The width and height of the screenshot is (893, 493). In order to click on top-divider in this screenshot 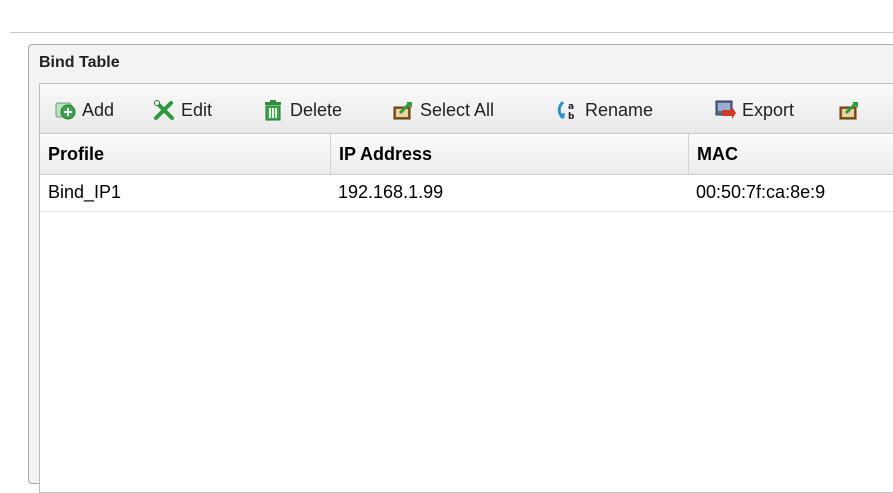, I will do `click(451, 32)`.